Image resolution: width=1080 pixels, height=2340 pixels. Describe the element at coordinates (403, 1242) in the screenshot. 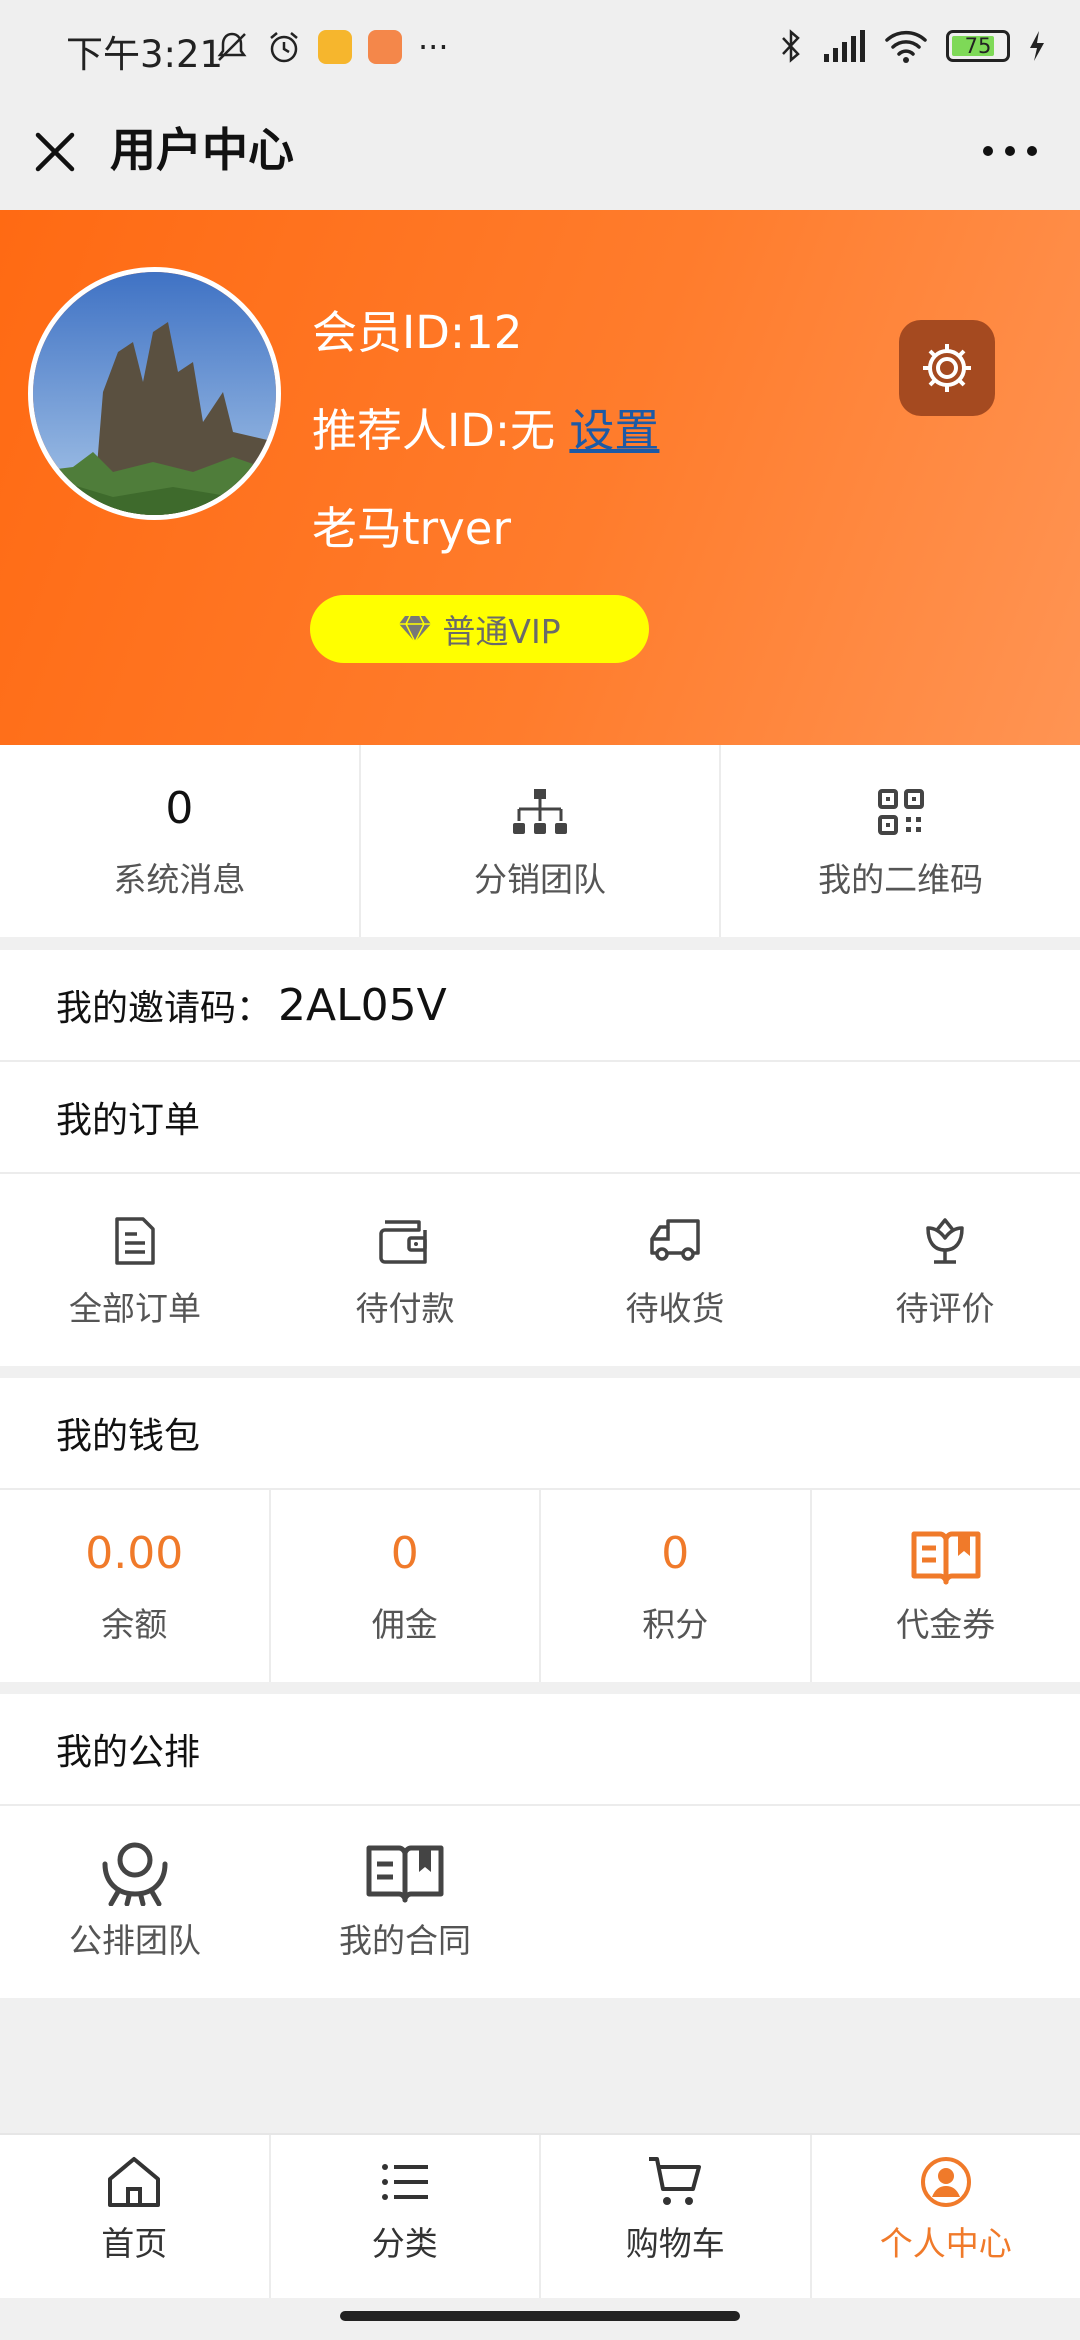

I see `wallet-icon` at that location.